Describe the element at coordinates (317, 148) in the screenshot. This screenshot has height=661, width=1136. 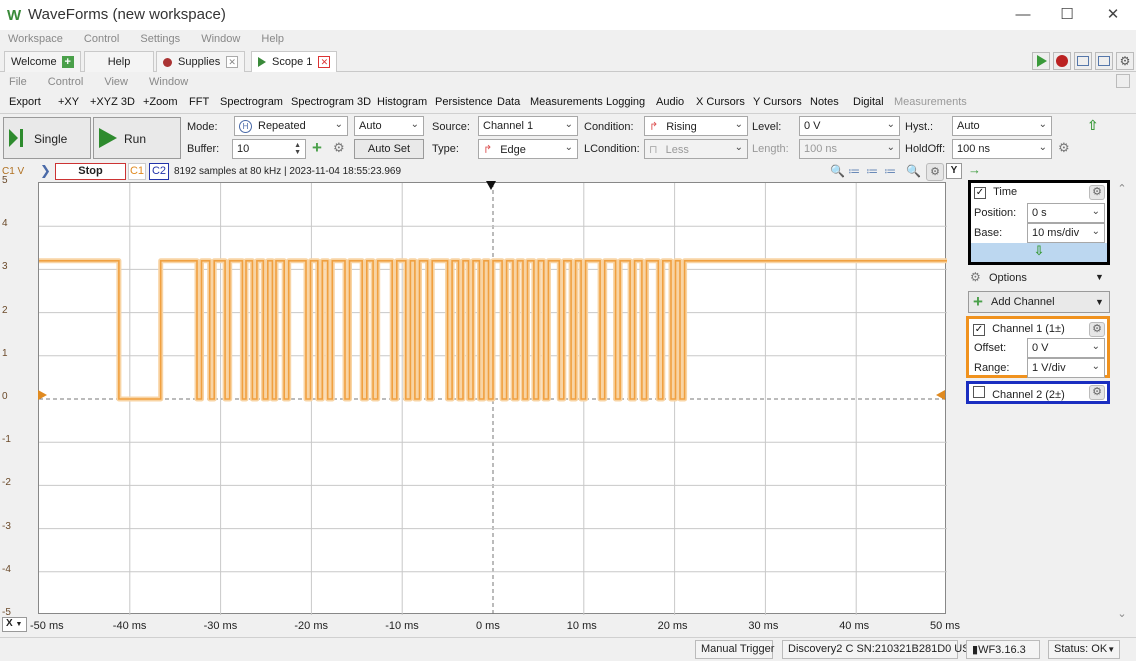
I see `add-icon: +` at that location.